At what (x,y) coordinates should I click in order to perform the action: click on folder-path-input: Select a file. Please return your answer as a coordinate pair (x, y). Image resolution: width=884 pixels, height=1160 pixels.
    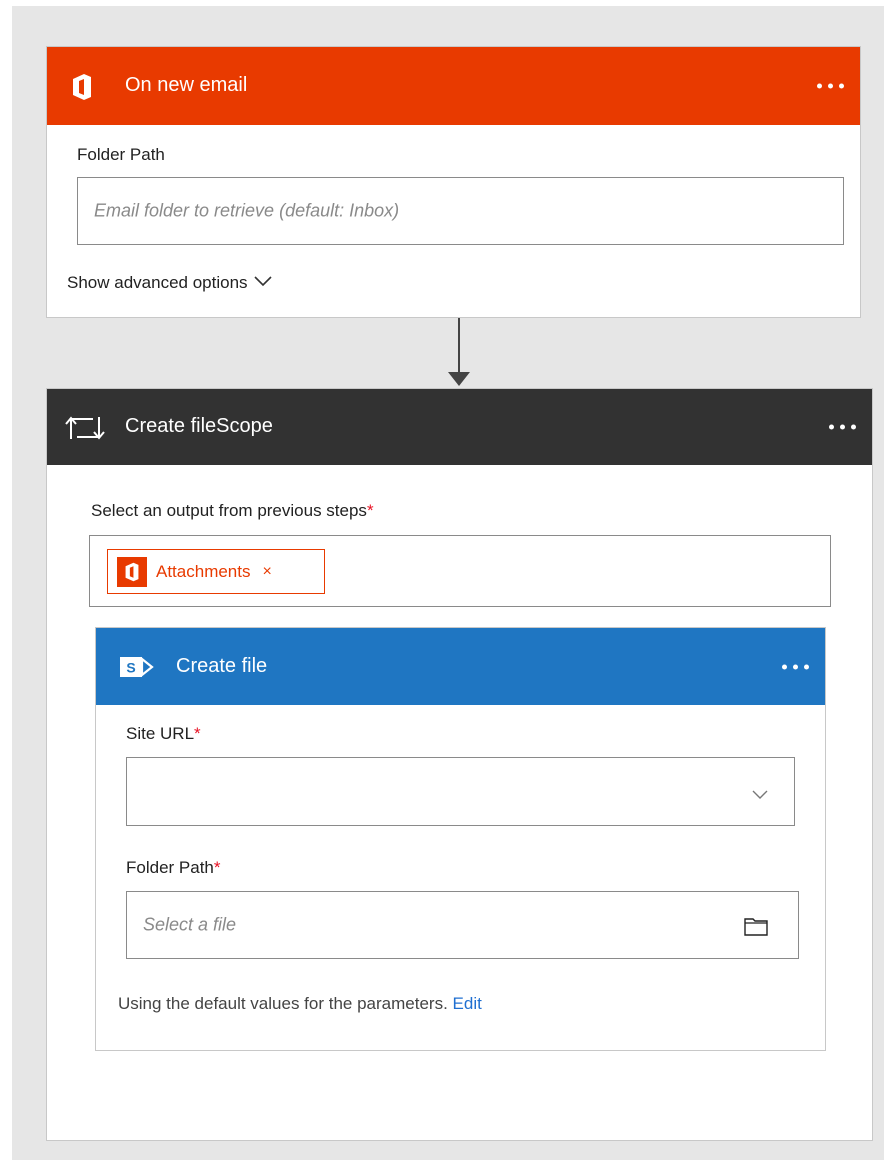
    Looking at the image, I should click on (462, 925).